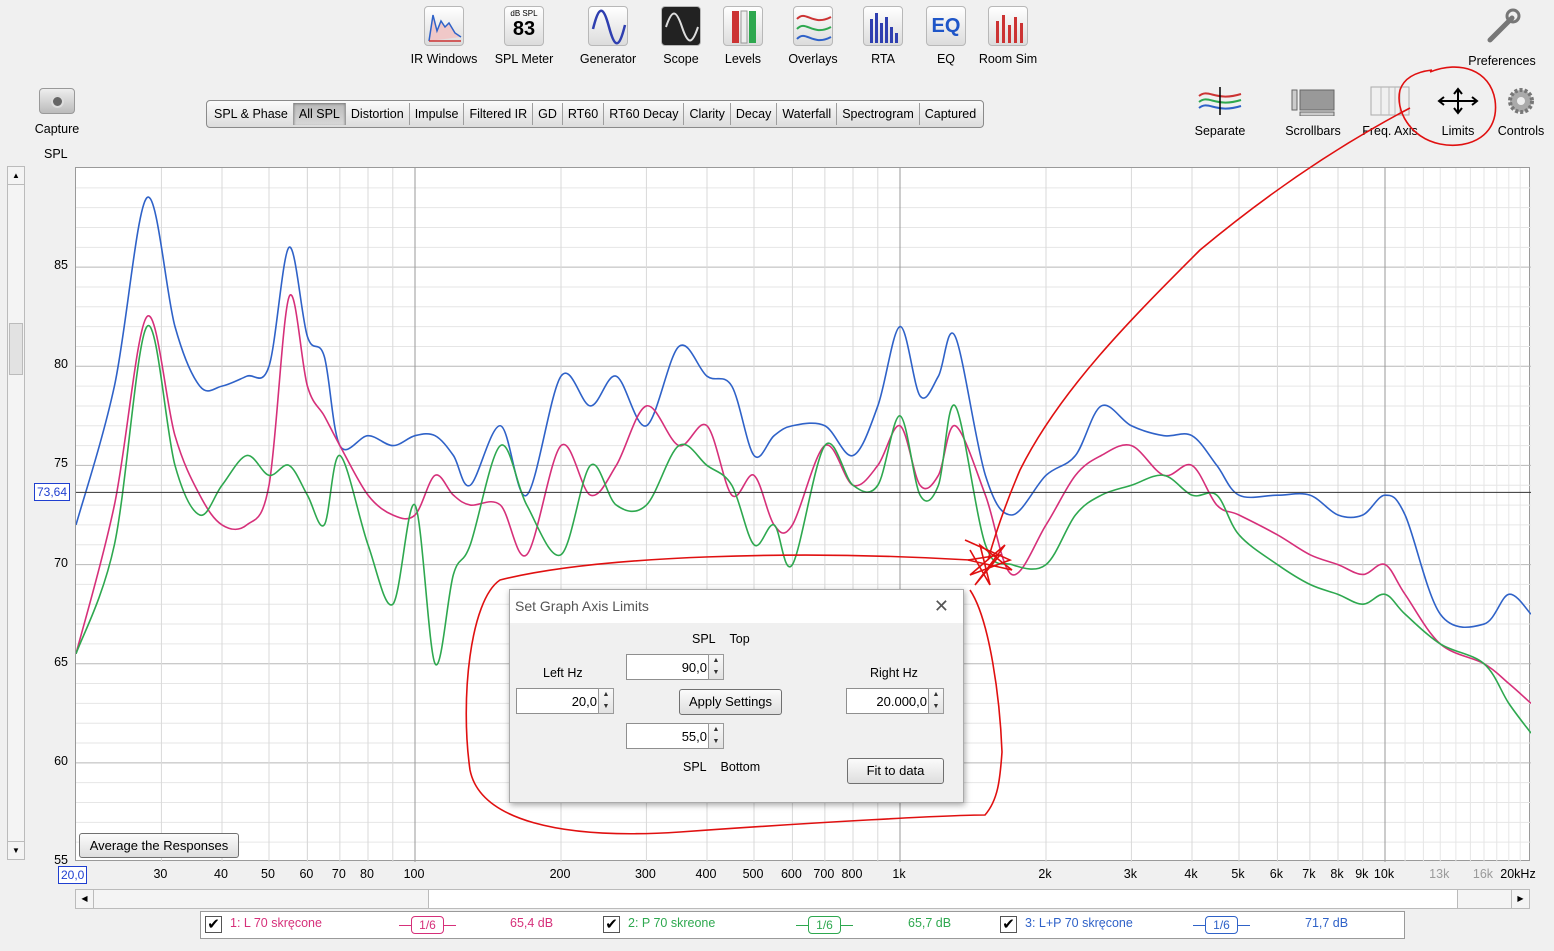 This screenshot has width=1554, height=951. What do you see at coordinates (608, 36) in the screenshot?
I see `generator-button: Generator` at bounding box center [608, 36].